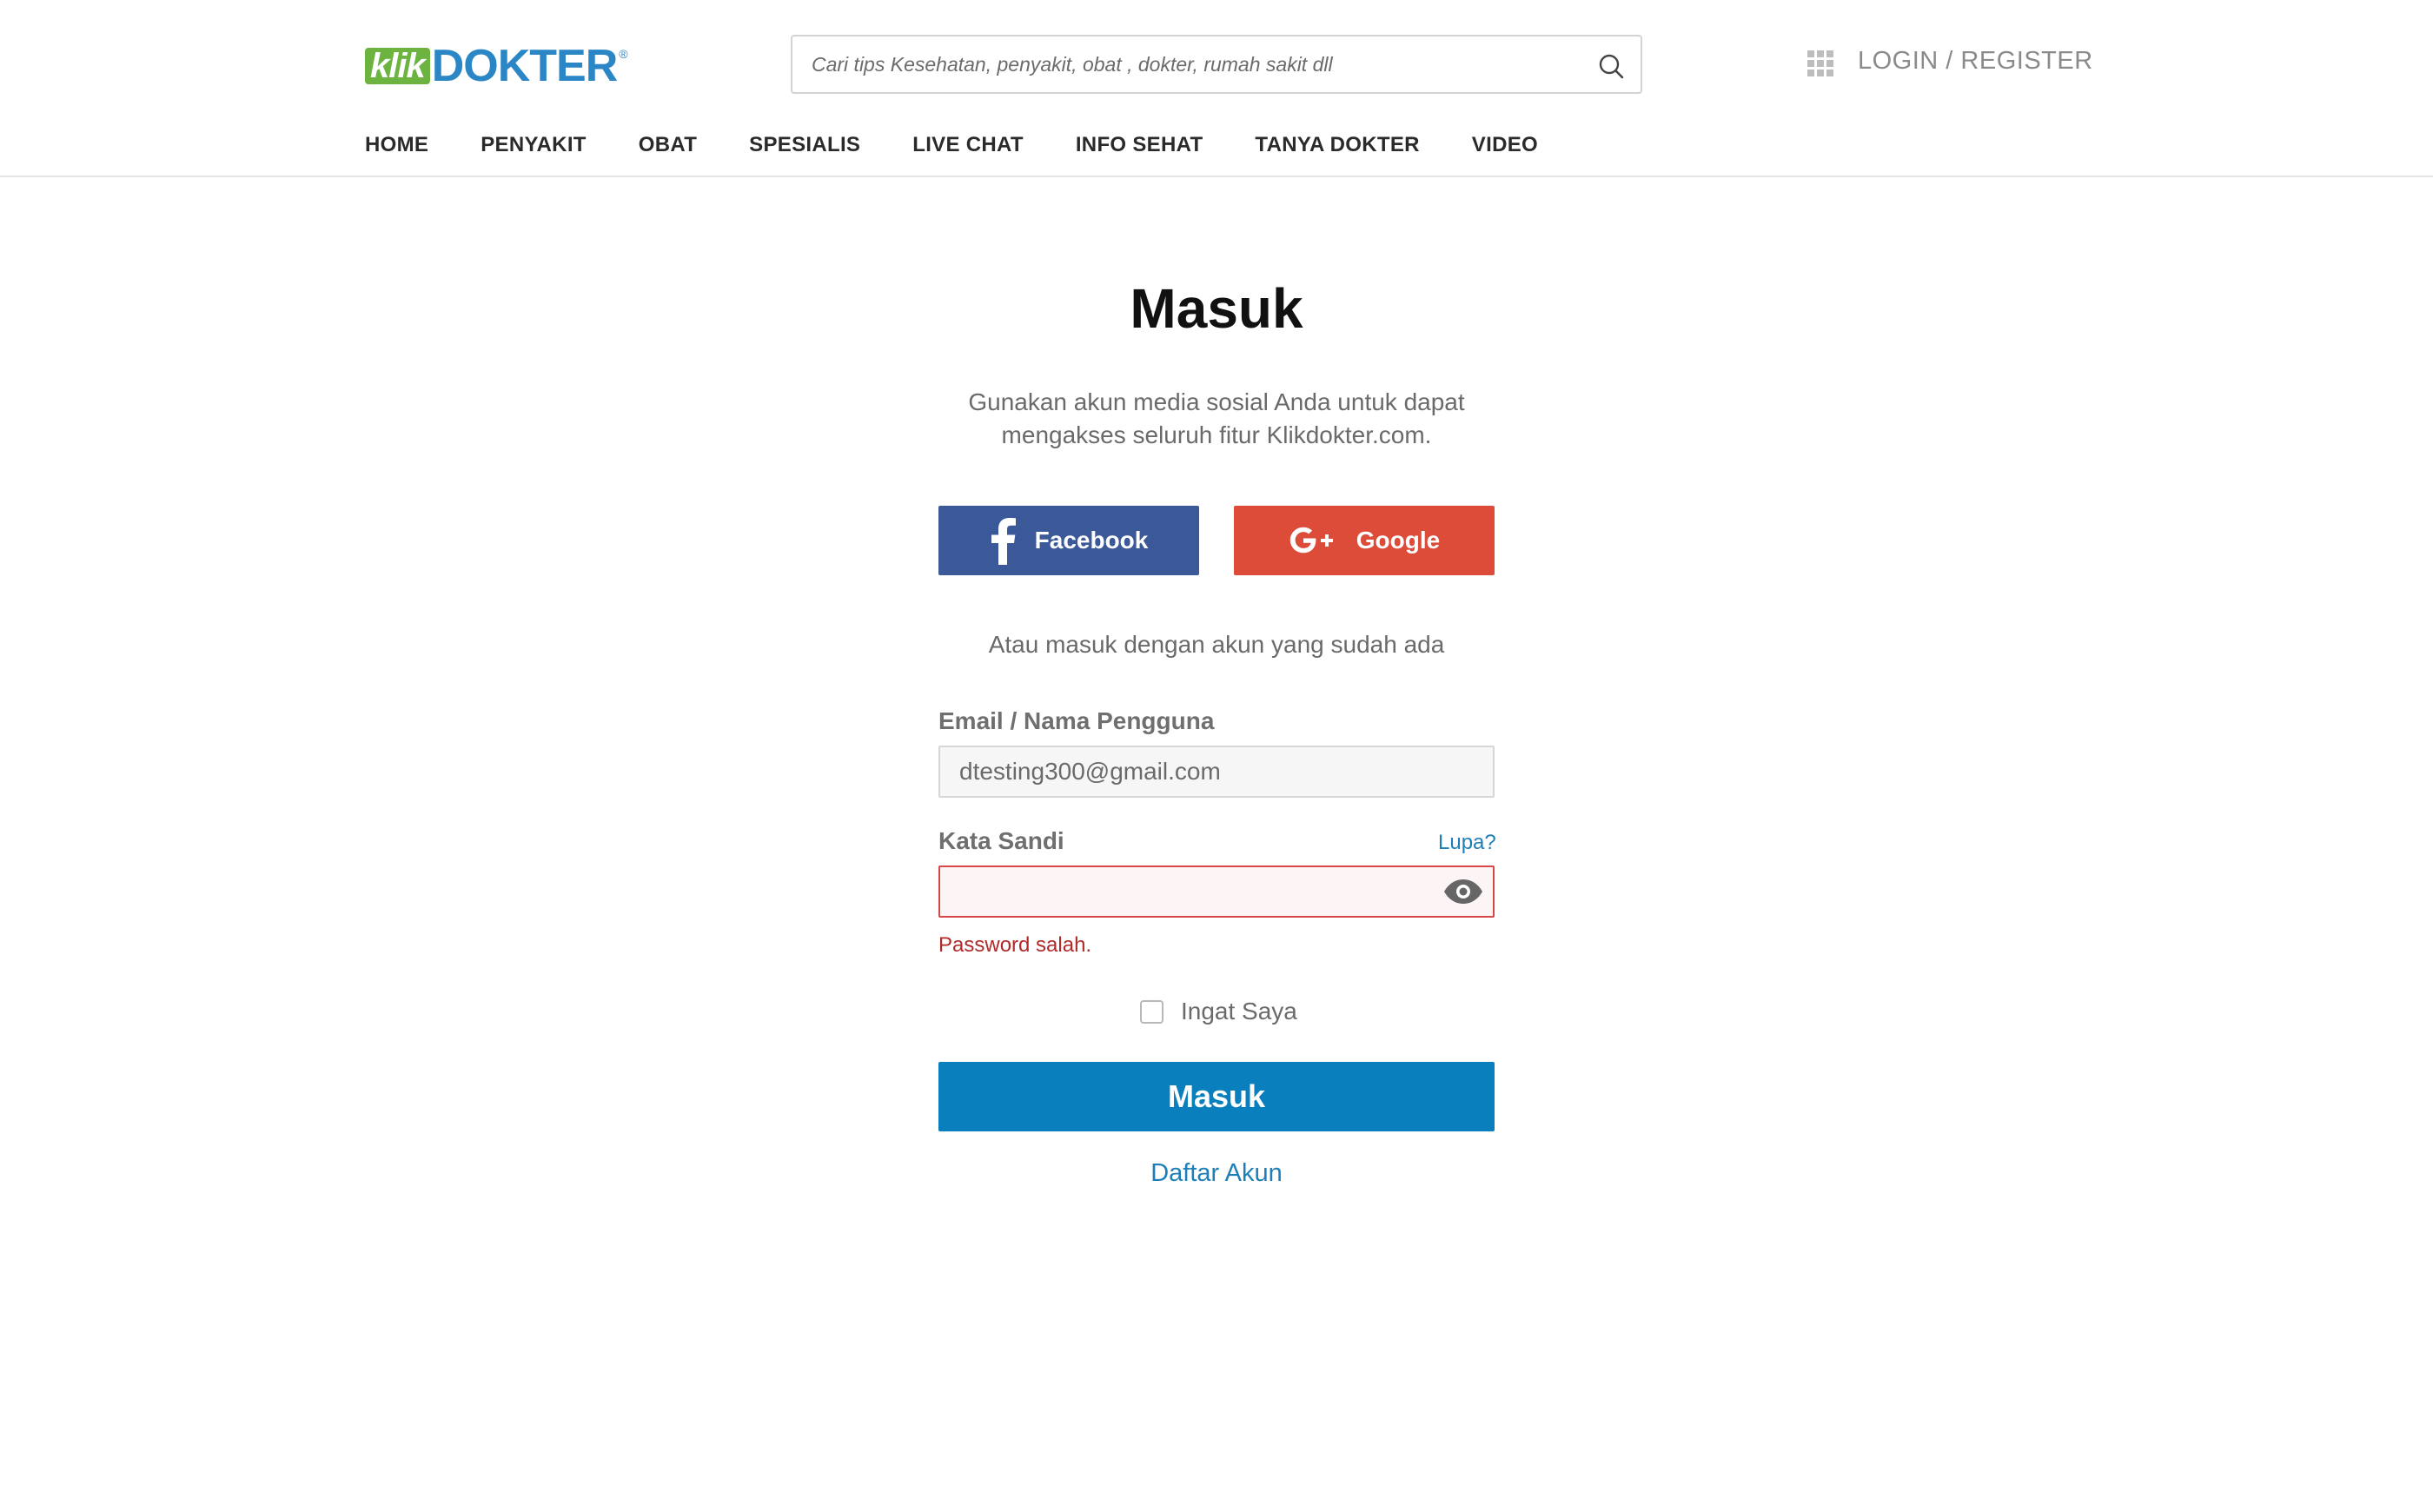 This screenshot has width=2433, height=1512. What do you see at coordinates (1239, 1011) in the screenshot?
I see `remember-me-label: Ingat Saya` at bounding box center [1239, 1011].